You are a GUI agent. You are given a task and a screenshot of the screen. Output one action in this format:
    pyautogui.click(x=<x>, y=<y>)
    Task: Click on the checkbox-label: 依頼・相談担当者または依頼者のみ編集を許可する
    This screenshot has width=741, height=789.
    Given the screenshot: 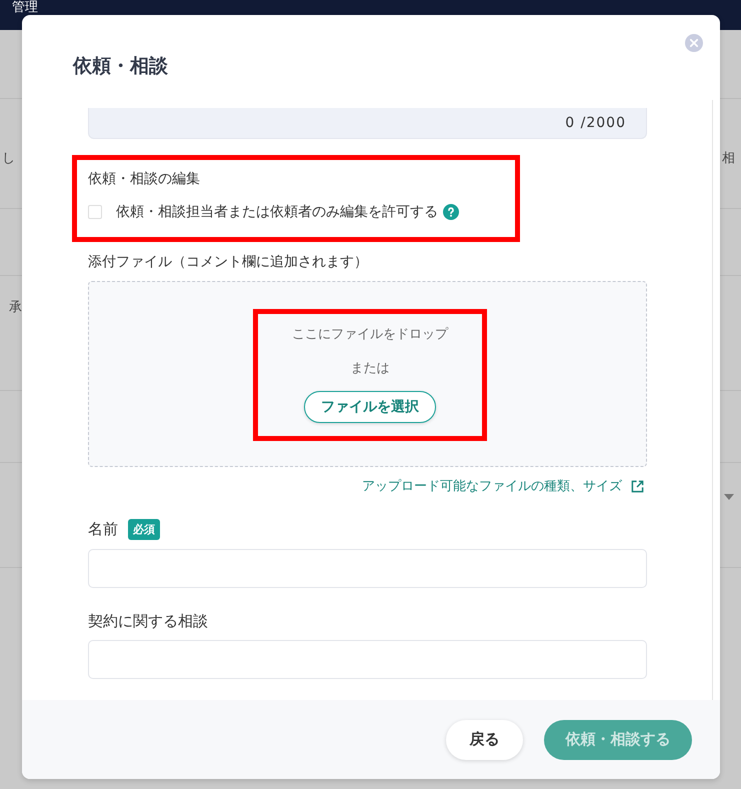 What is the action you would take?
    pyautogui.click(x=277, y=212)
    